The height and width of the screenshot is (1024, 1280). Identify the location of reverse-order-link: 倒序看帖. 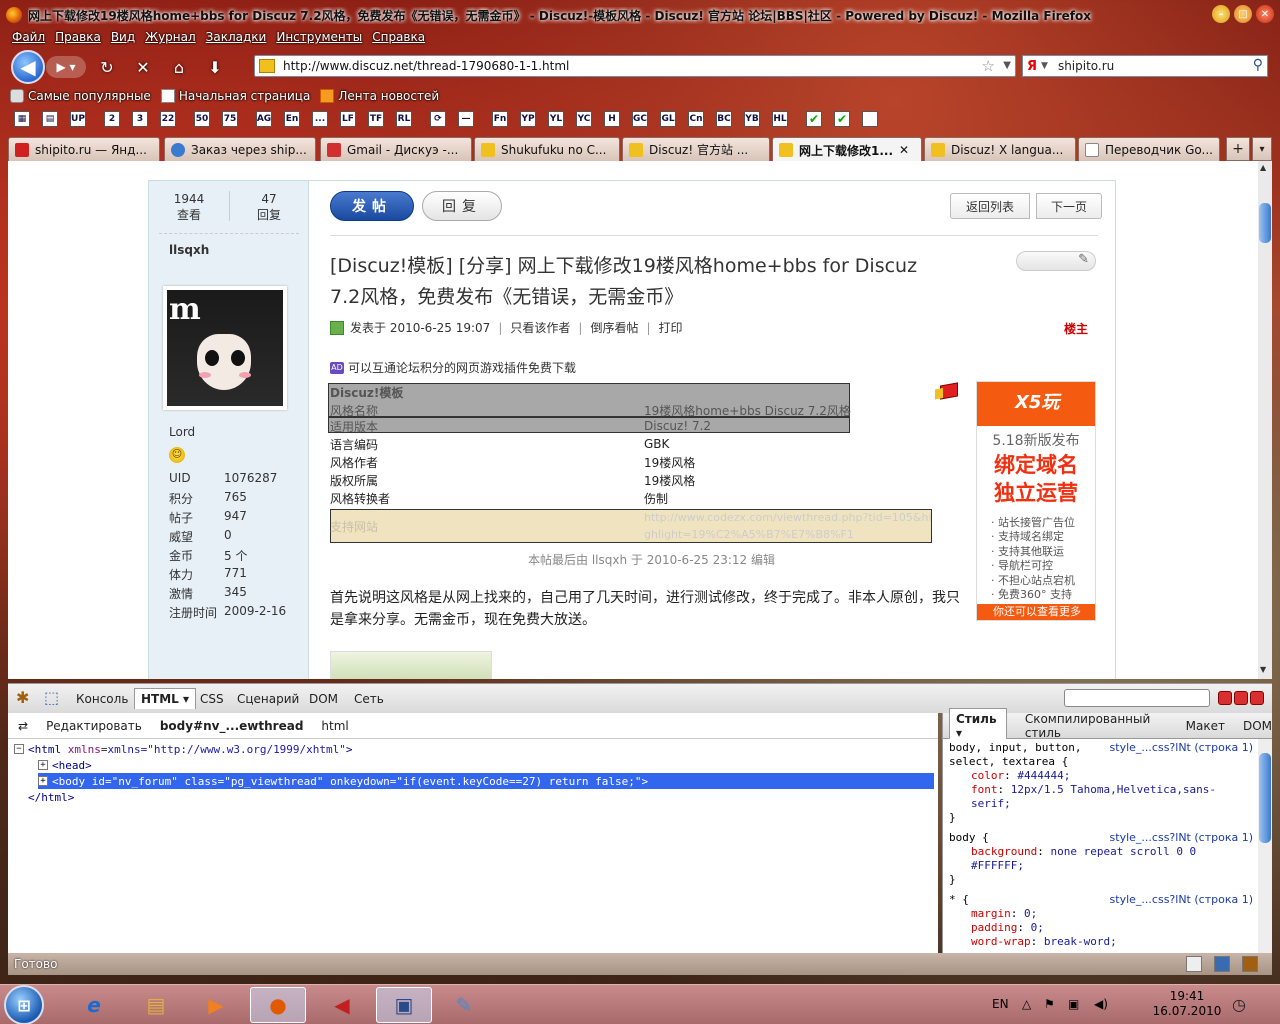
(614, 327).